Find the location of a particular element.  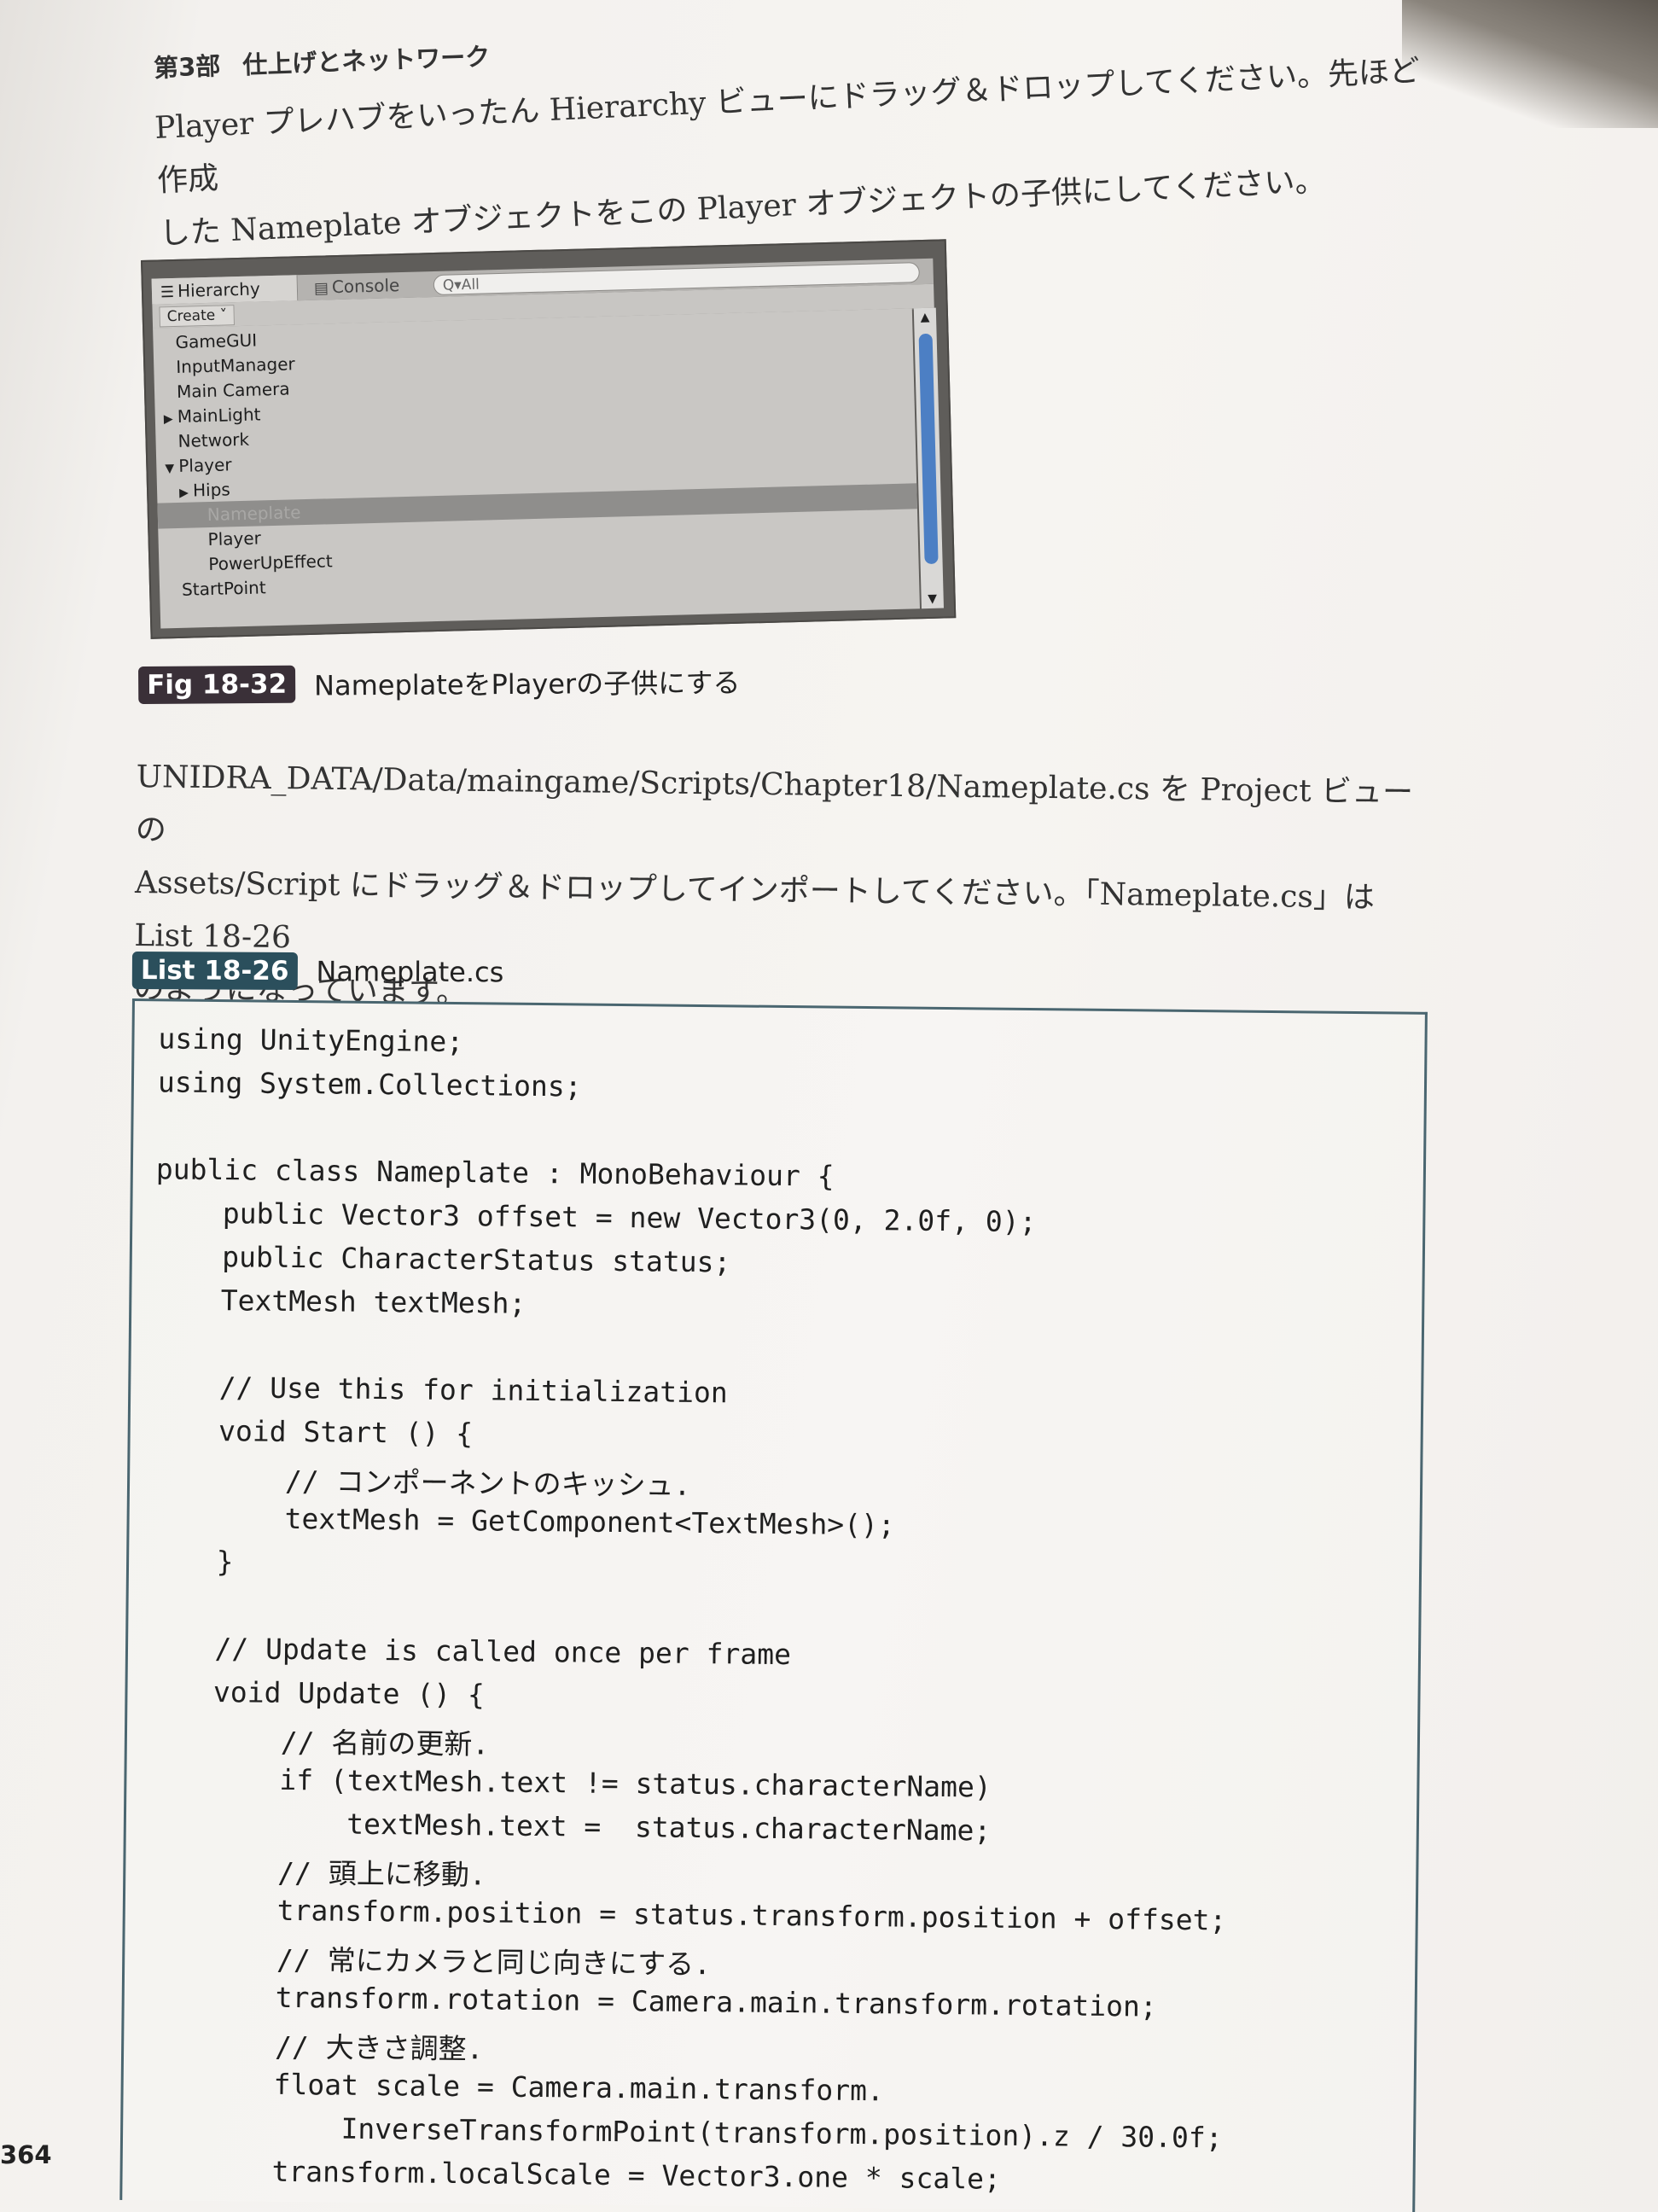

code-line: TextMesh textMesh; is located at coordinates (339, 1301).